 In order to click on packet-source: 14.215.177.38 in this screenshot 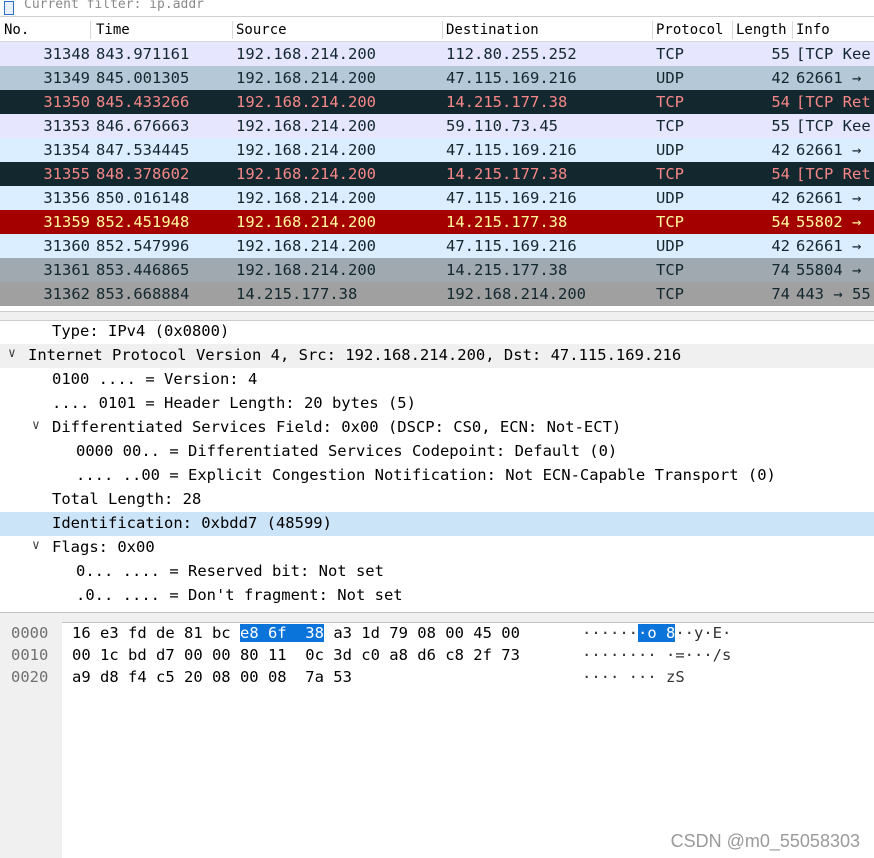, I will do `click(297, 294)`.